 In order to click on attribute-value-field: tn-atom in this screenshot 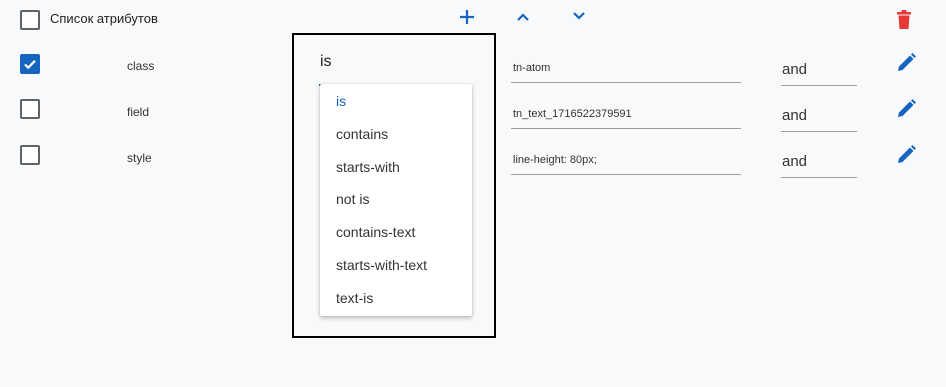, I will do `click(626, 70)`.